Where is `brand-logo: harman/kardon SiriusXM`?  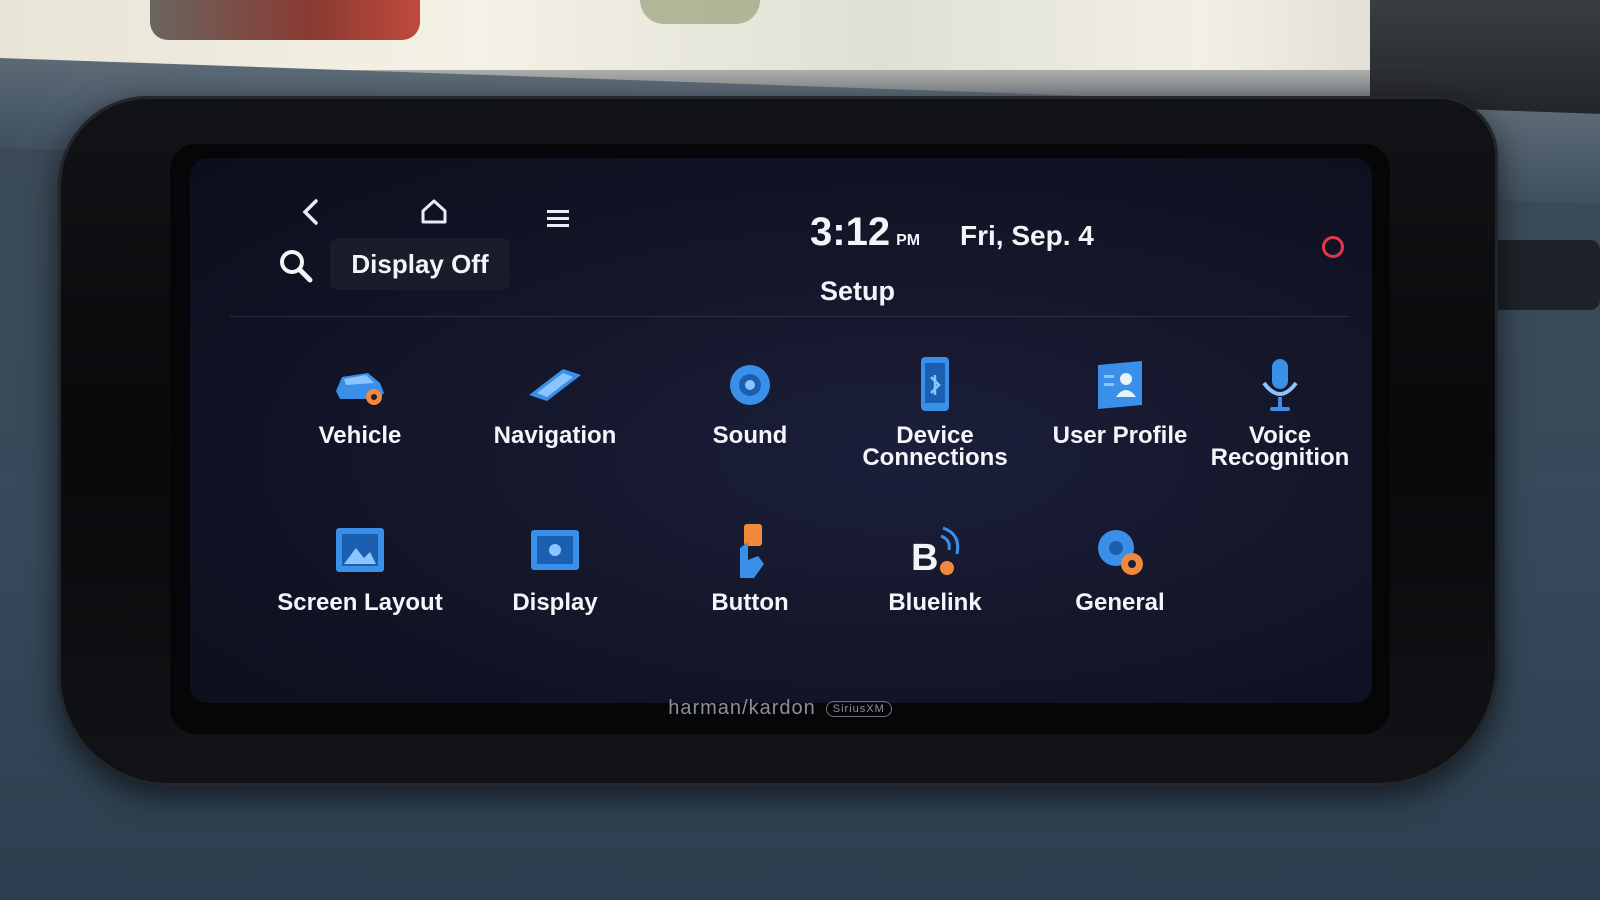
brand-logo: harman/kardon SiriusXM is located at coordinates (780, 708).